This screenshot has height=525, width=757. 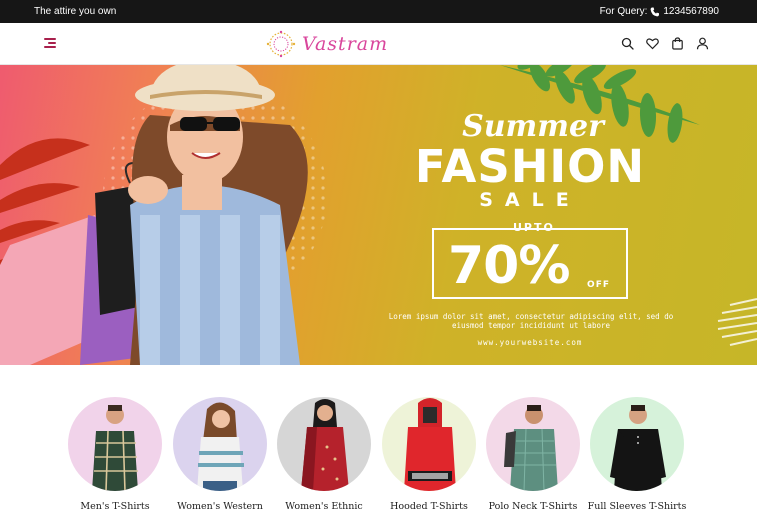 I want to click on phone-icon, so click(x=655, y=11).